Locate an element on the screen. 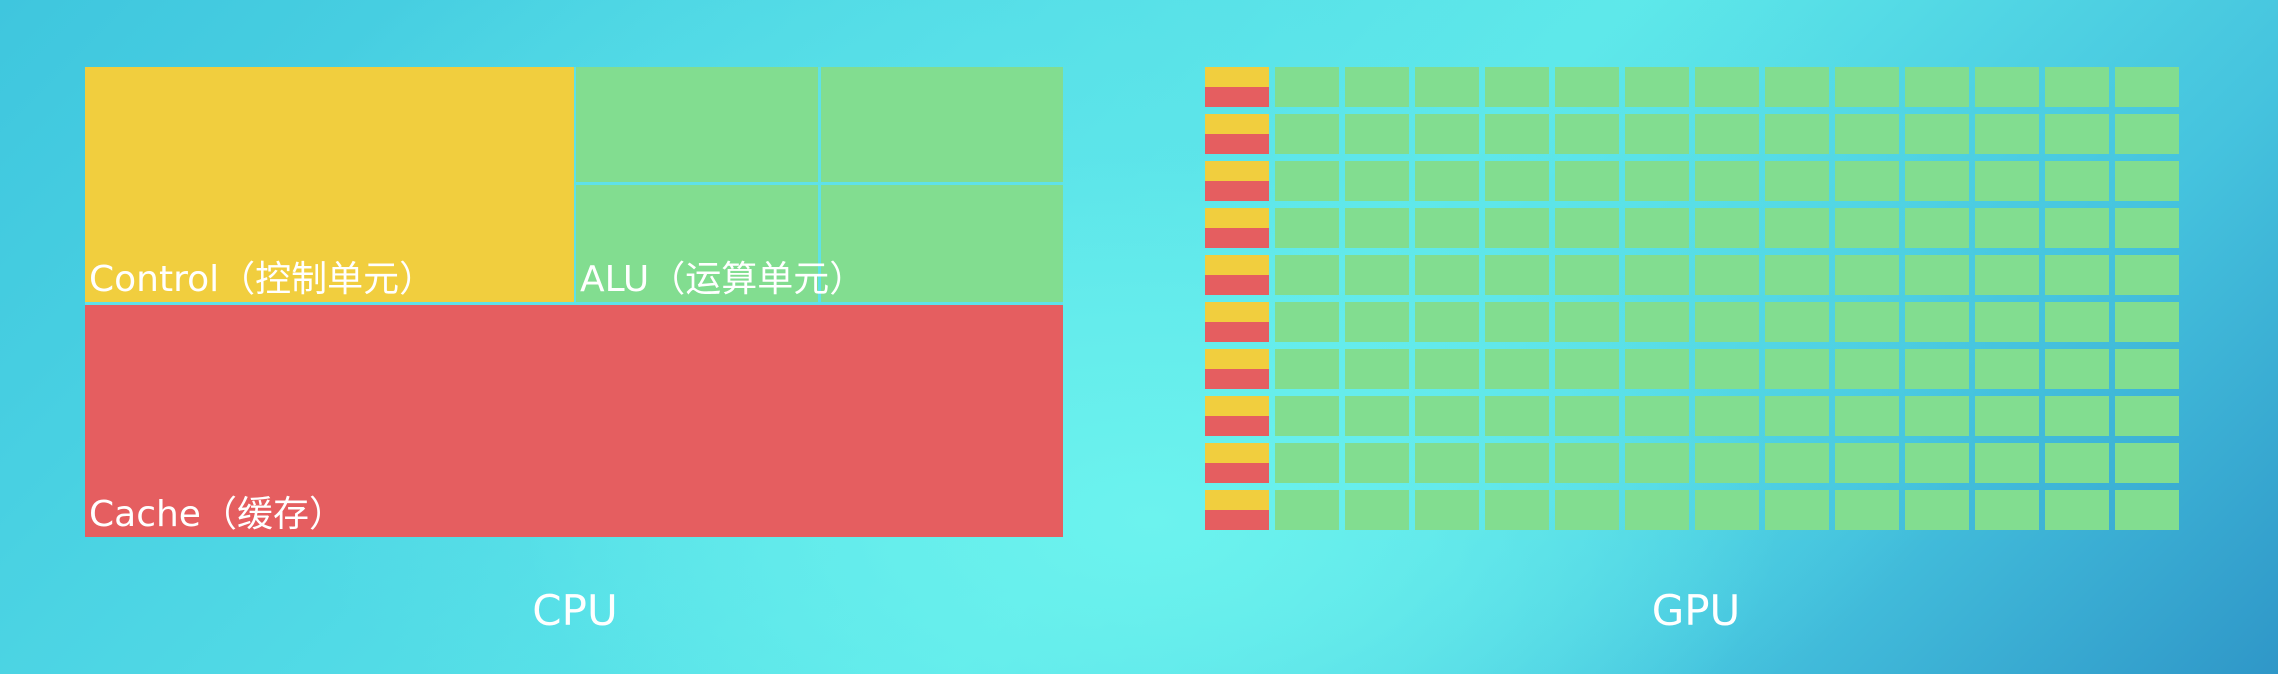  cpu-control-unit: Control（控制单元） is located at coordinates (329, 184).